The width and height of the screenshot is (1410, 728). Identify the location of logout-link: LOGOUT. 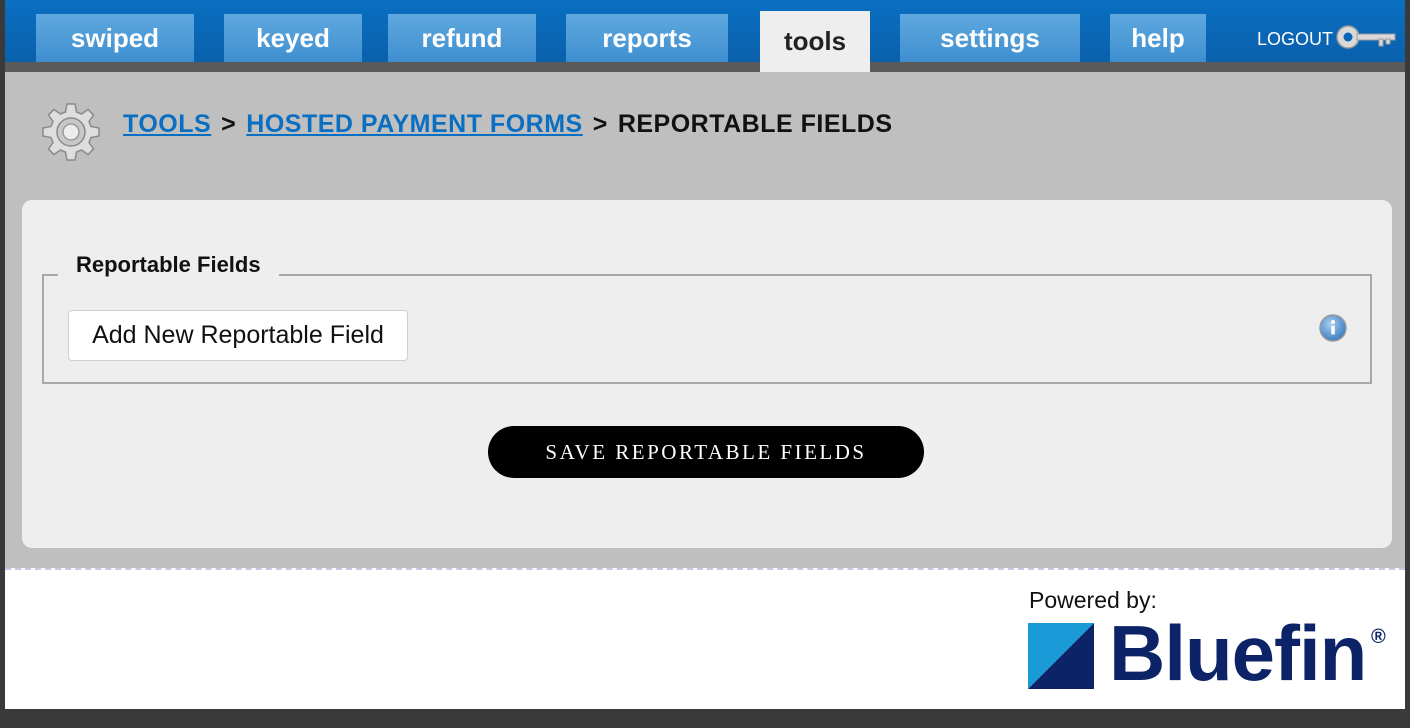
(1327, 39).